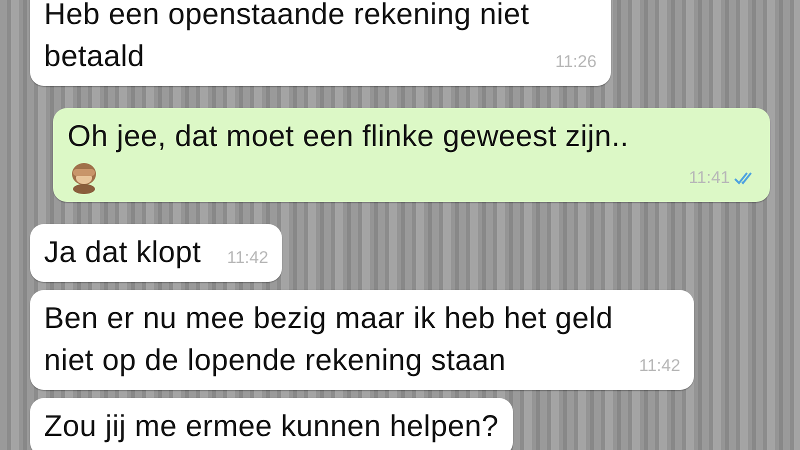 The image size is (800, 450). What do you see at coordinates (123, 253) in the screenshot?
I see `message-text: Ja dat klopt` at bounding box center [123, 253].